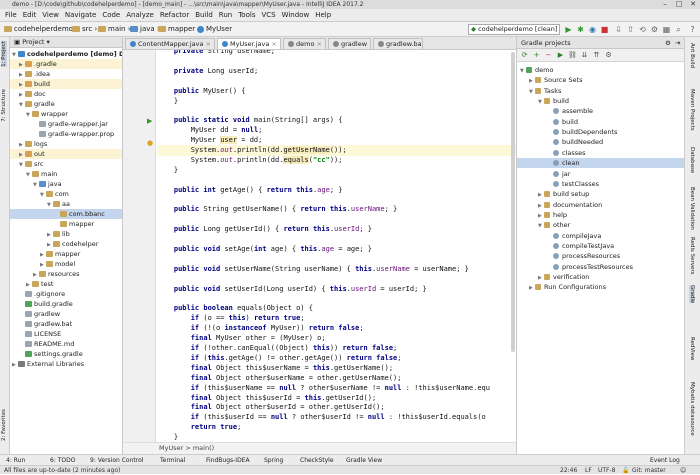 This screenshot has height=475, width=700. I want to click on project-tree-item: ▶ test, so click(66, 284).